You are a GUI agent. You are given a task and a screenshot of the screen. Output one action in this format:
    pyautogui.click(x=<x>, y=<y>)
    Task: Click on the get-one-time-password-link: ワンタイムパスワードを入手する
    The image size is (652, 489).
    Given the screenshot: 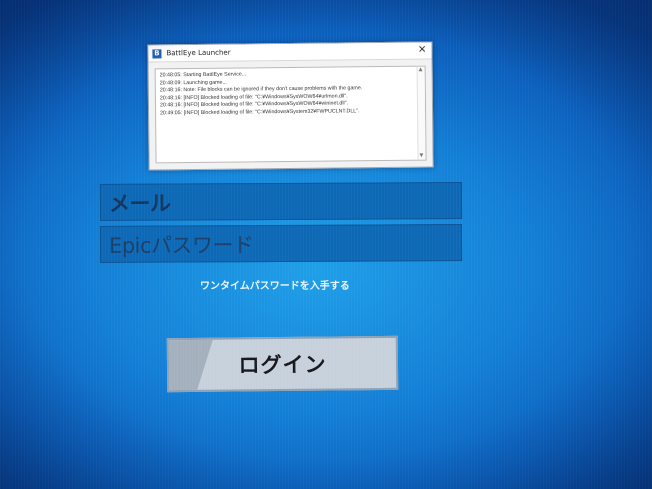 What is the action you would take?
    pyautogui.click(x=275, y=284)
    